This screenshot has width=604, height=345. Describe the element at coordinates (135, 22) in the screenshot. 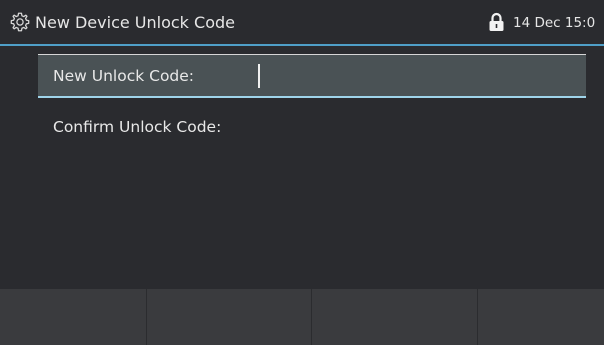

I see `page-title: New Device Unlock Code` at that location.